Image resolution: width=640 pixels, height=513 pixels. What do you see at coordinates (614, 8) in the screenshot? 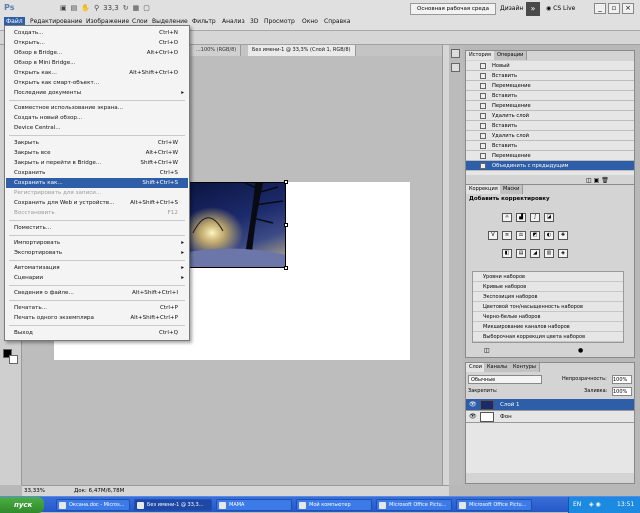
I see `restore-icon: ▫` at bounding box center [614, 8].